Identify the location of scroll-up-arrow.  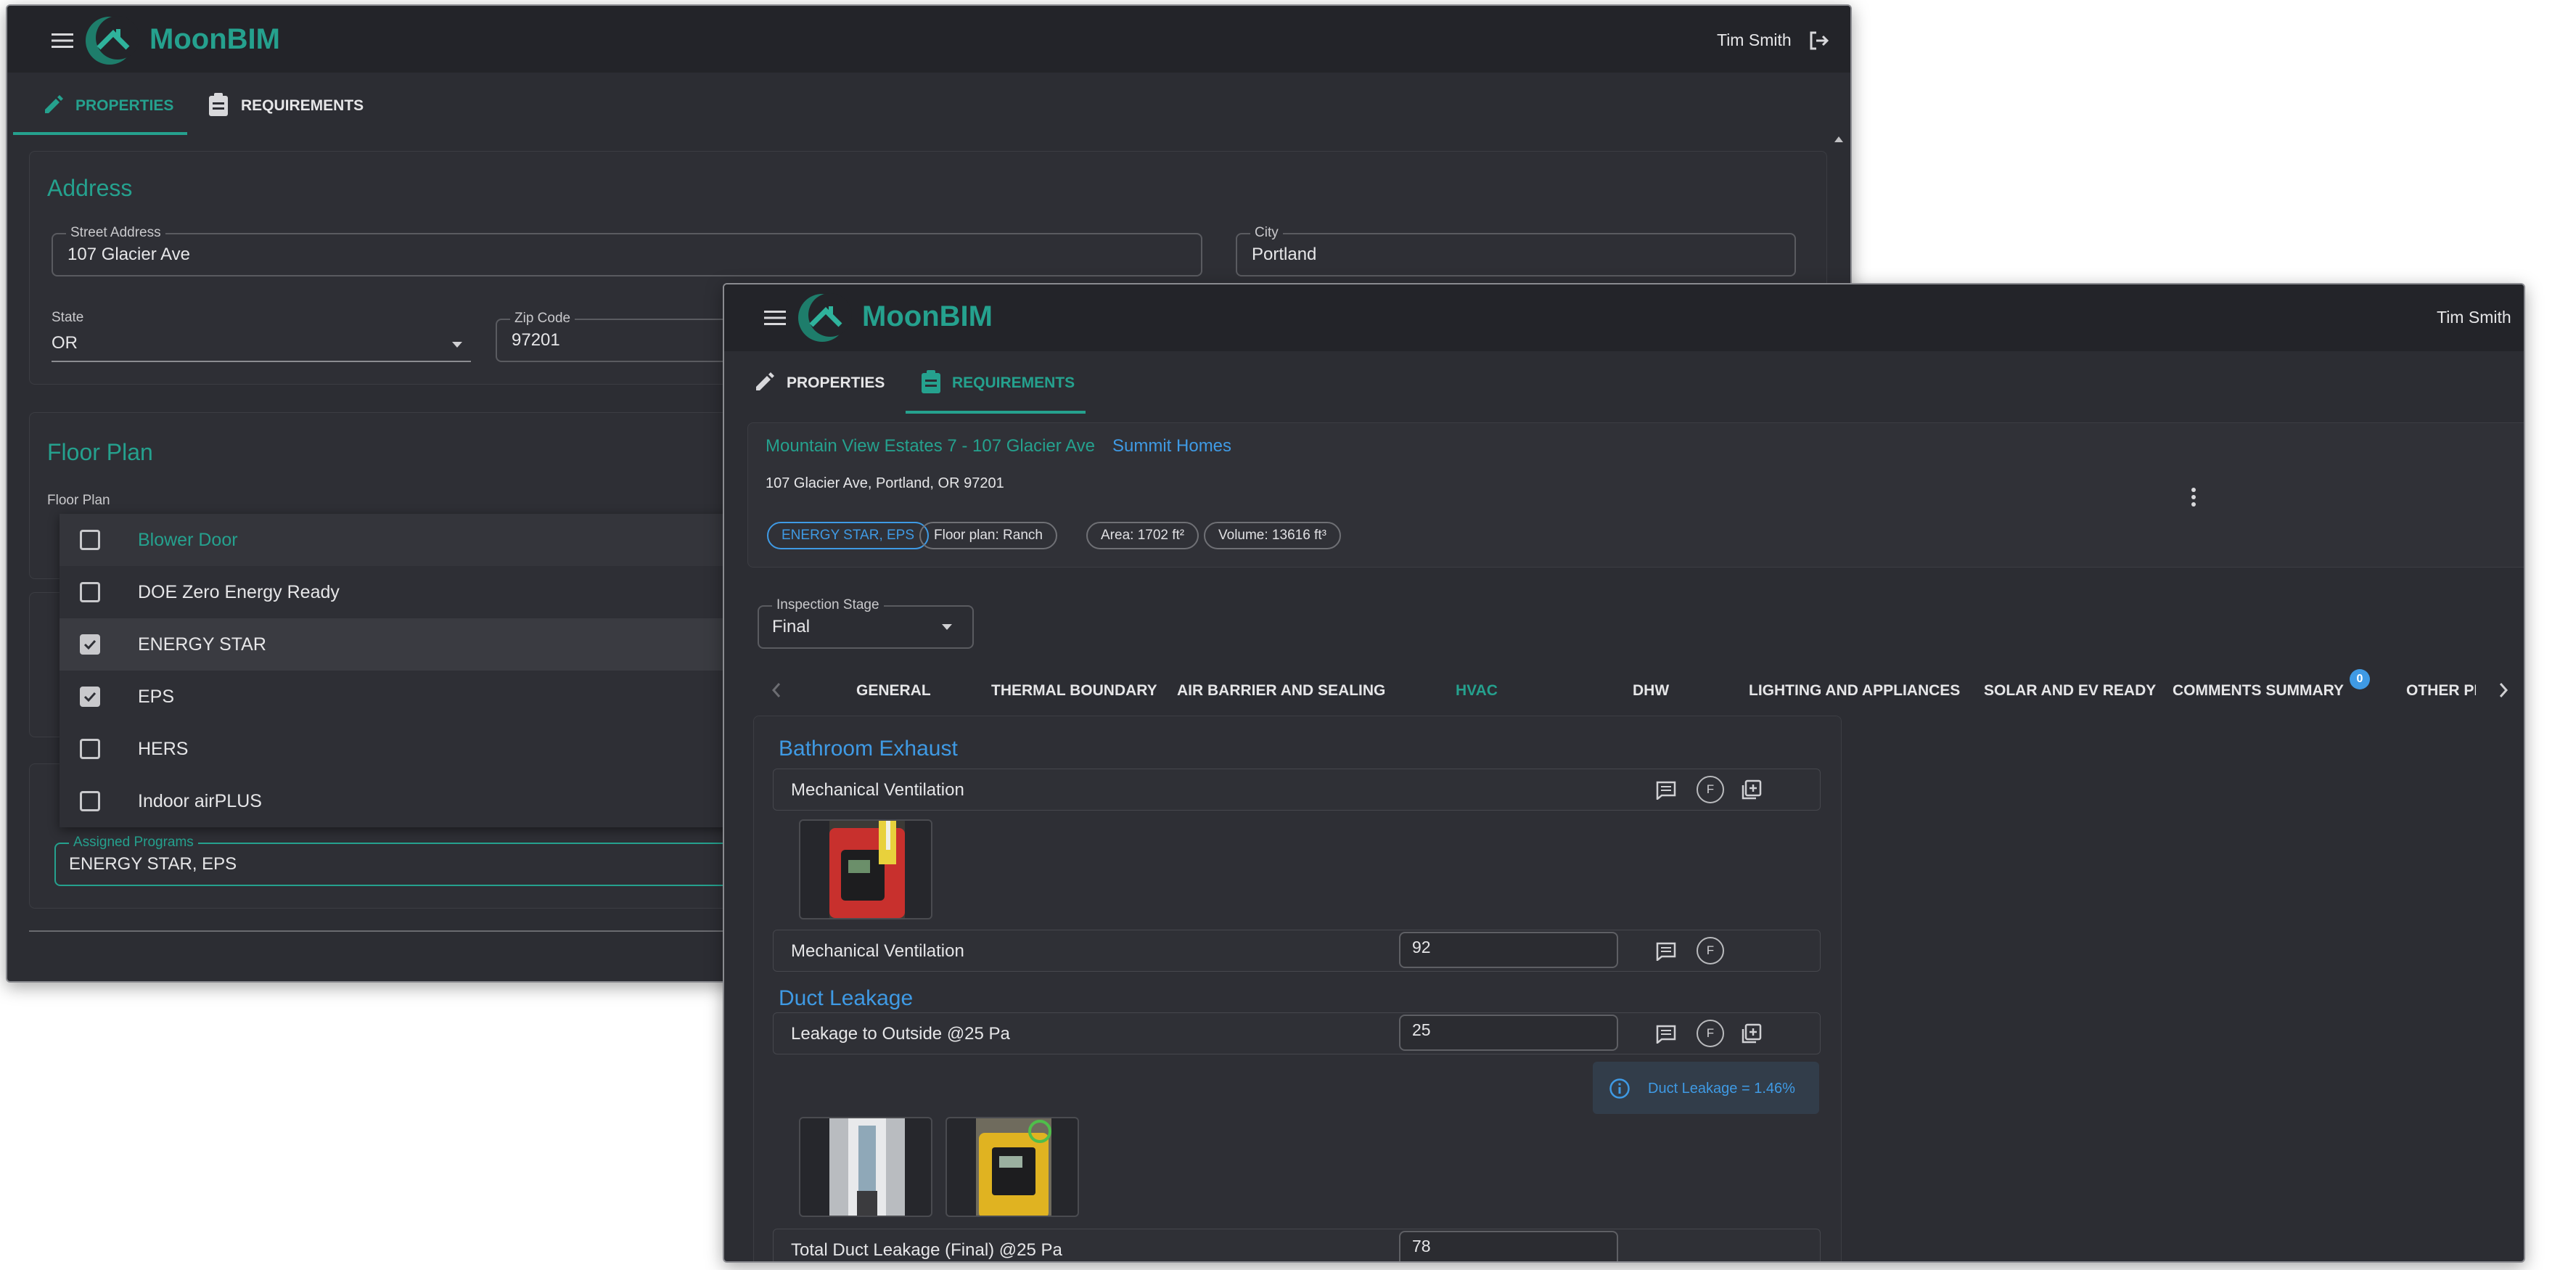
(1838, 139).